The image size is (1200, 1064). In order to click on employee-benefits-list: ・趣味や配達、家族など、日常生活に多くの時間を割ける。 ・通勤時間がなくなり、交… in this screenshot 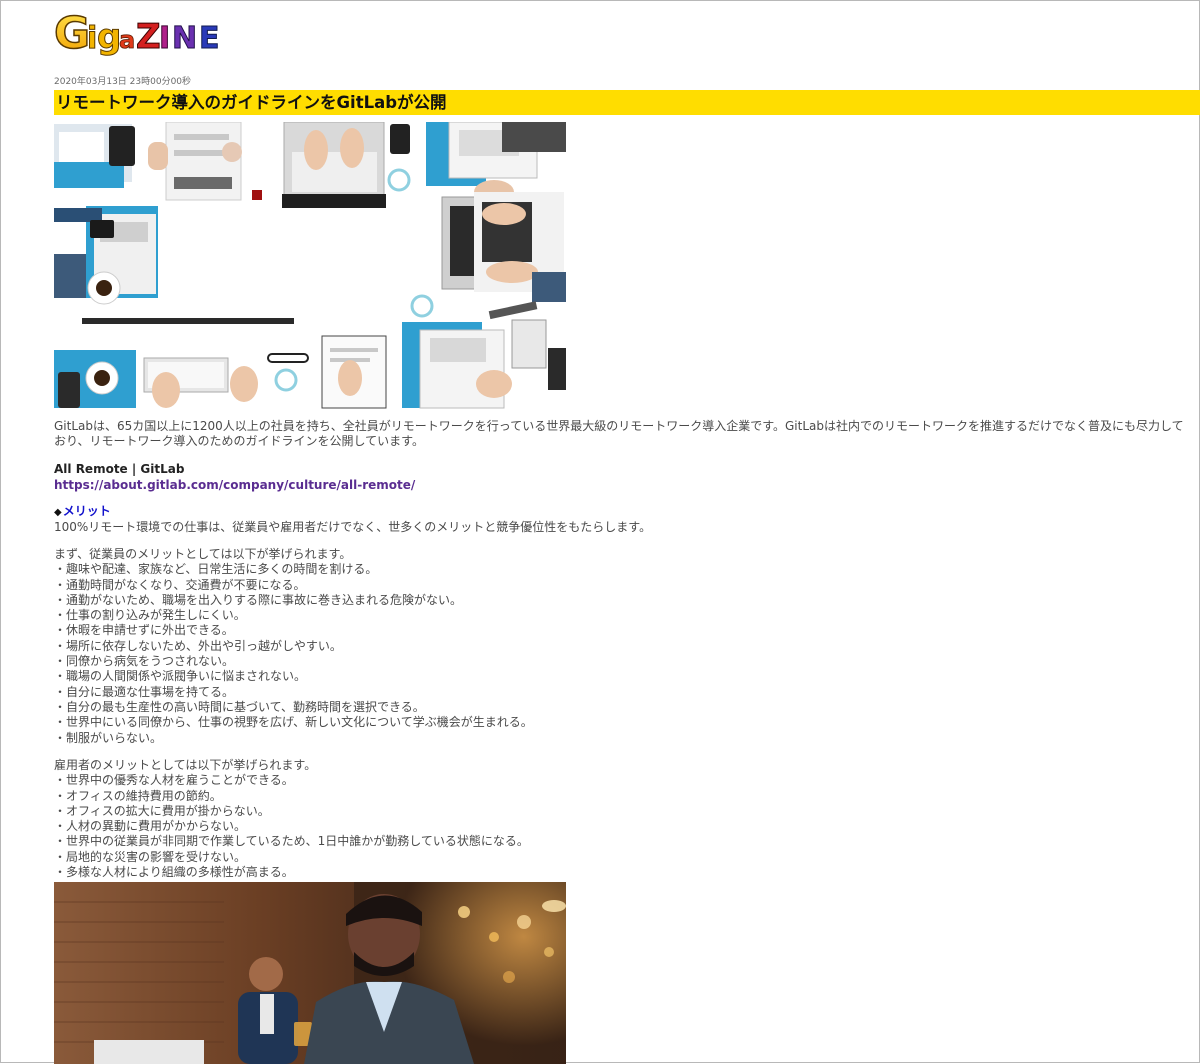, I will do `click(293, 654)`.